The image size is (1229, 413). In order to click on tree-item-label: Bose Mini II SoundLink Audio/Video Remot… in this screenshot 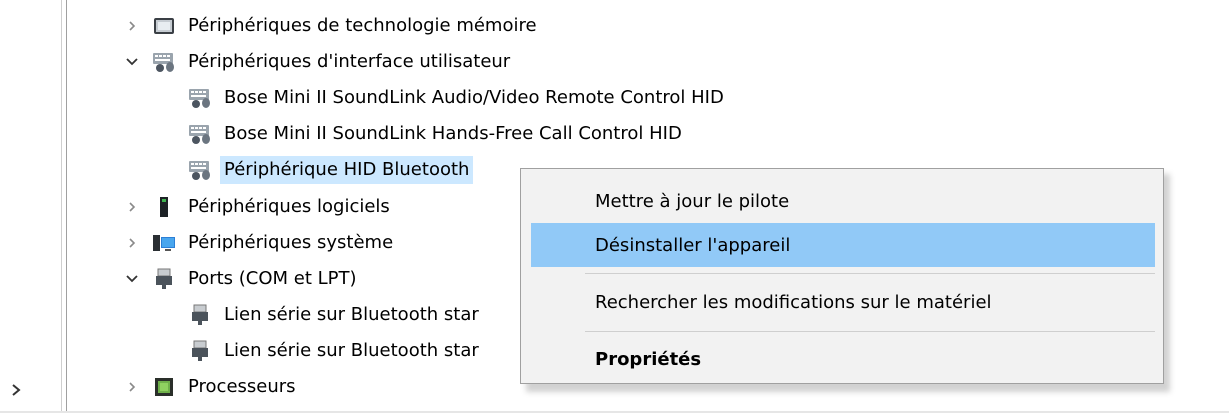, I will do `click(474, 97)`.